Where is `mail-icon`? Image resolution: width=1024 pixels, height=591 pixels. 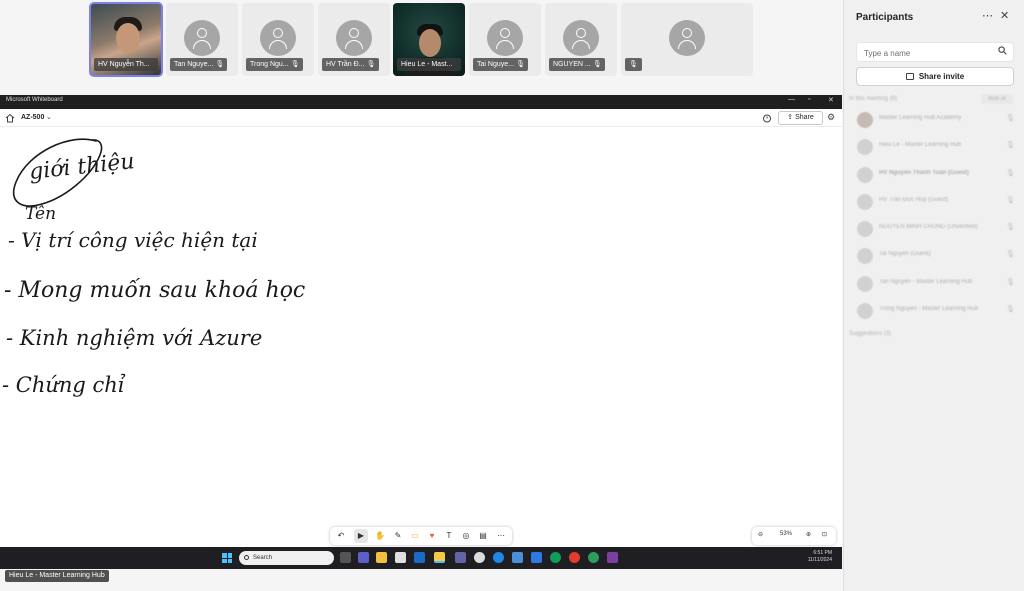 mail-icon is located at coordinates (517, 557).